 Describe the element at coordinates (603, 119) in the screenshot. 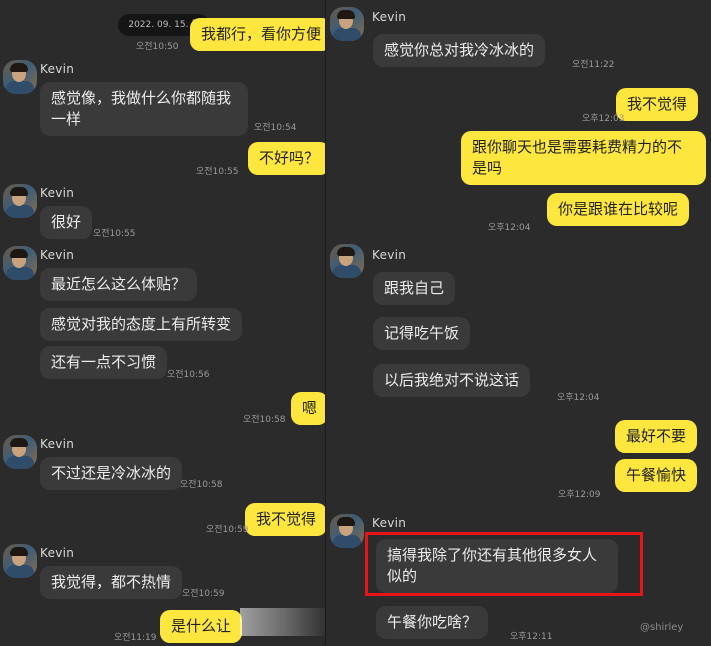

I see `message-time: 오후12:03` at that location.